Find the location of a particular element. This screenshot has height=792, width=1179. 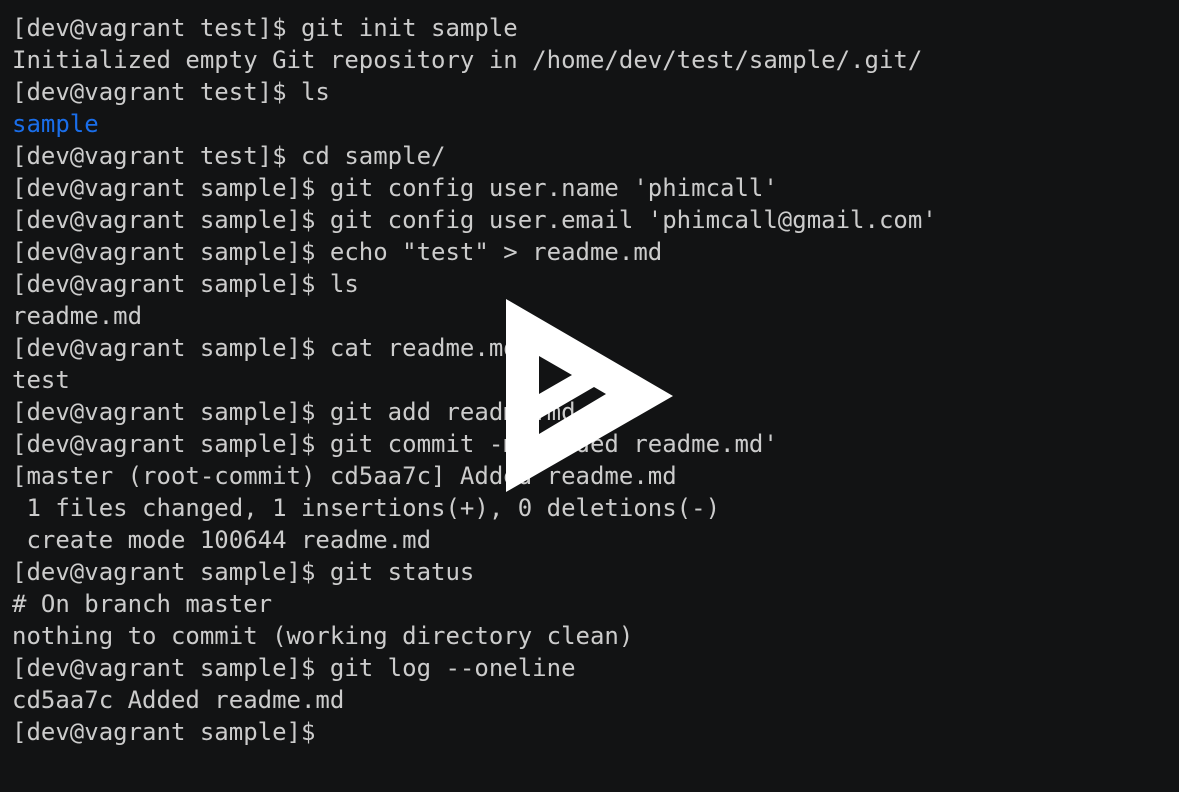

command-line: [dev@vagrant sample]$ is located at coordinates (164, 732).